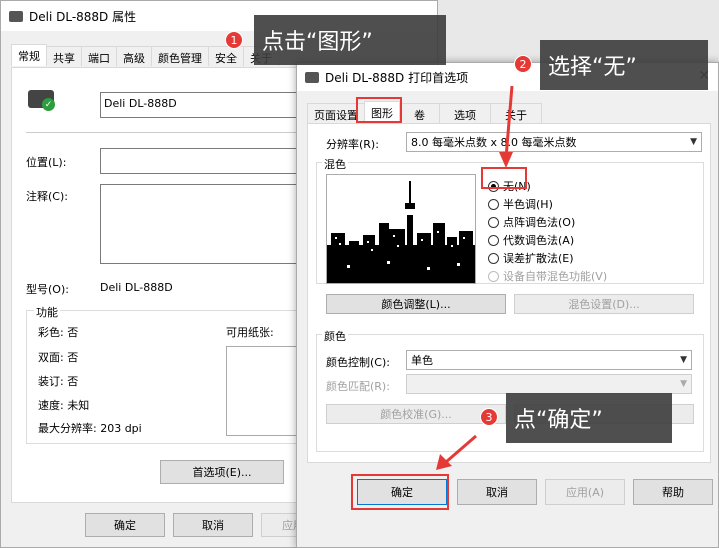 The image size is (719, 548). What do you see at coordinates (83, 16) in the screenshot?
I see `properties-title: Deli DL-888D 属性` at bounding box center [83, 16].